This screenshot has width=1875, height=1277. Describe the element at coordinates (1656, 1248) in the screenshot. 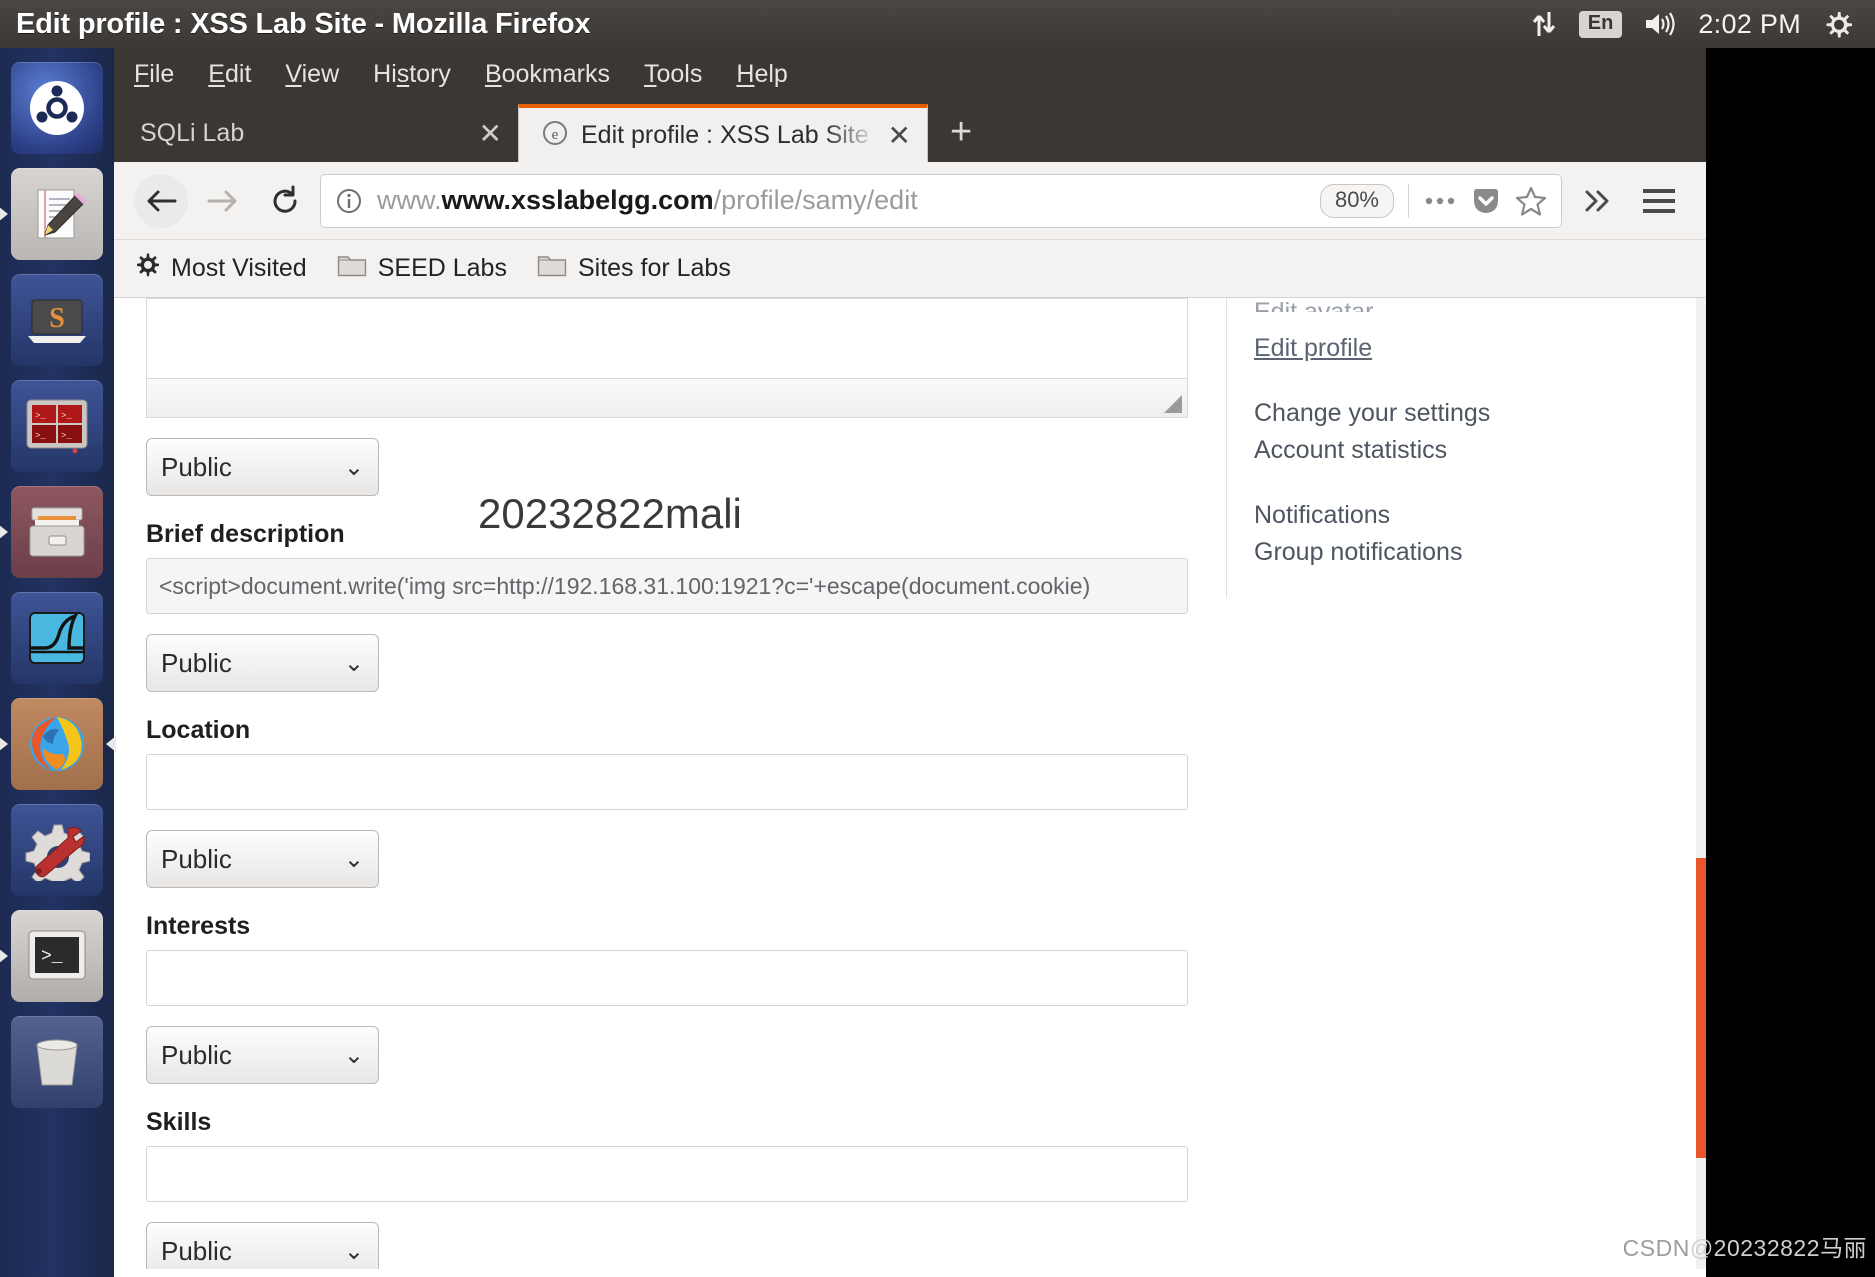

I see `watermark-brand: CSDN` at that location.